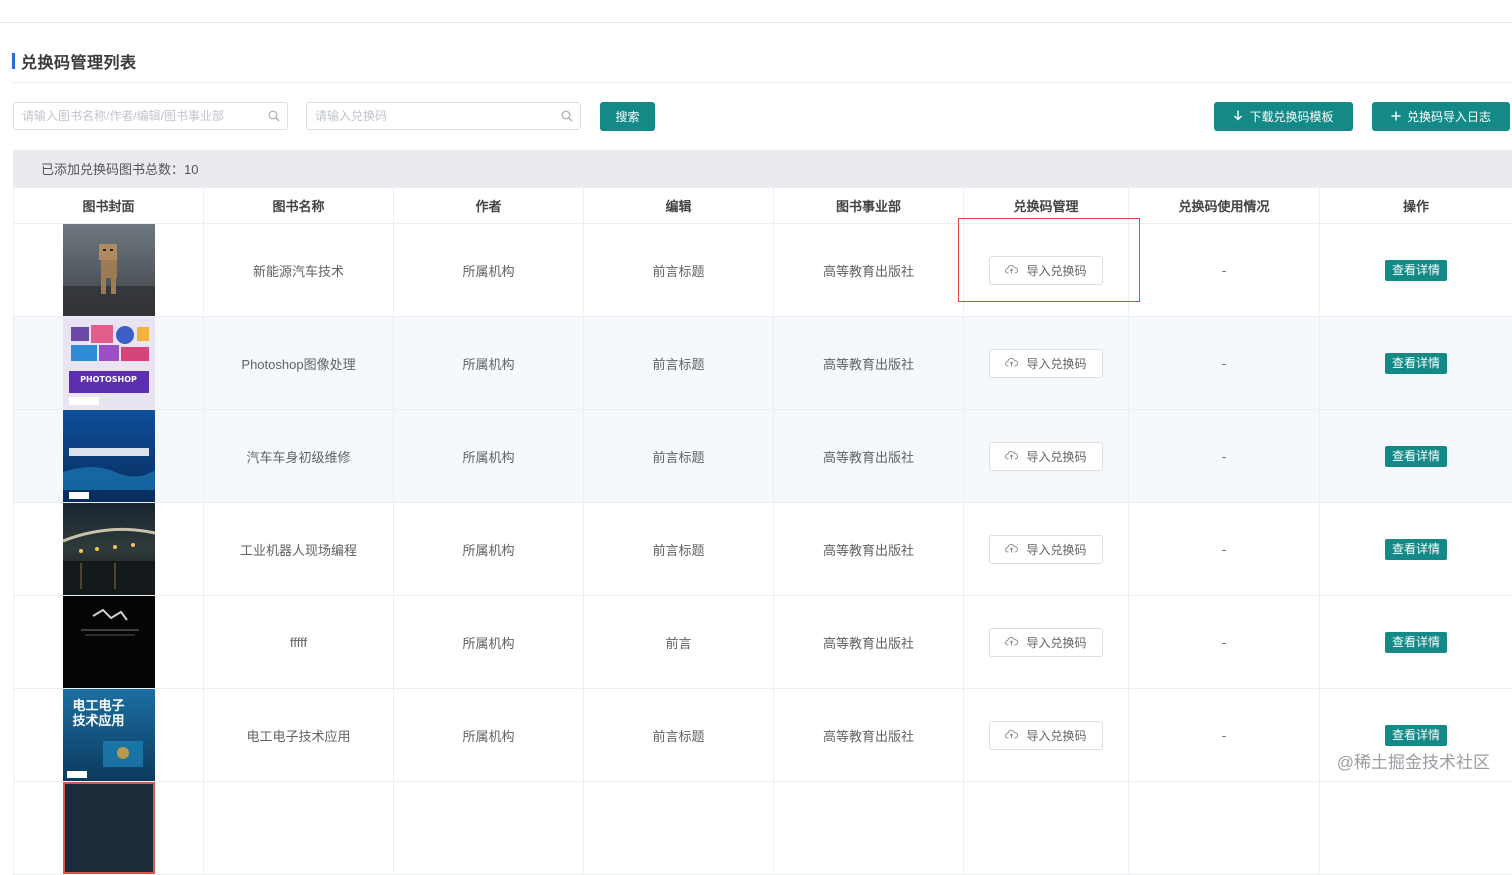 The width and height of the screenshot is (1512, 875). Describe the element at coordinates (762, 168) in the screenshot. I see `book-count-bar: 已添加兑换码图书总数：10` at that location.